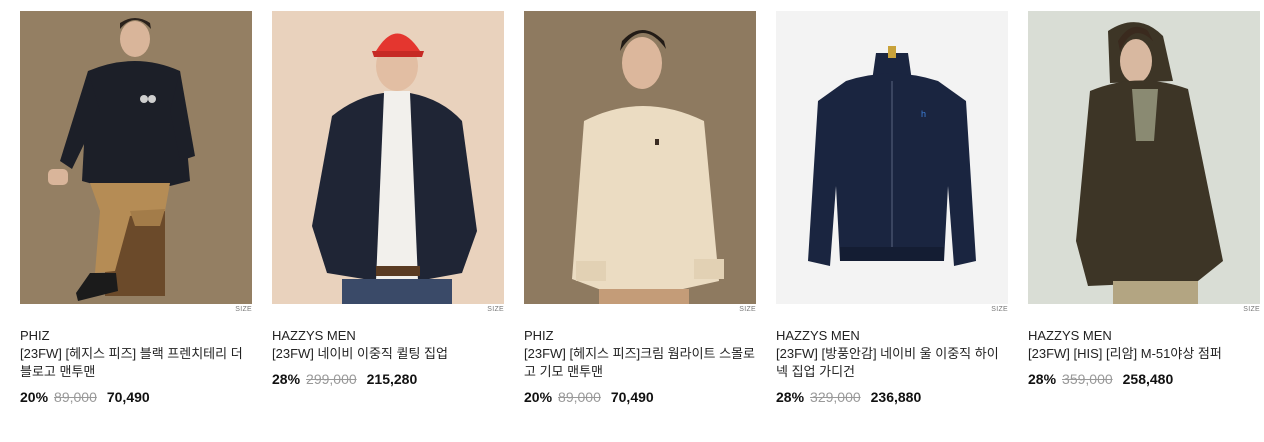 The width and height of the screenshot is (1264, 442). I want to click on price-row: 28% 359,000 258,480, so click(1144, 379).